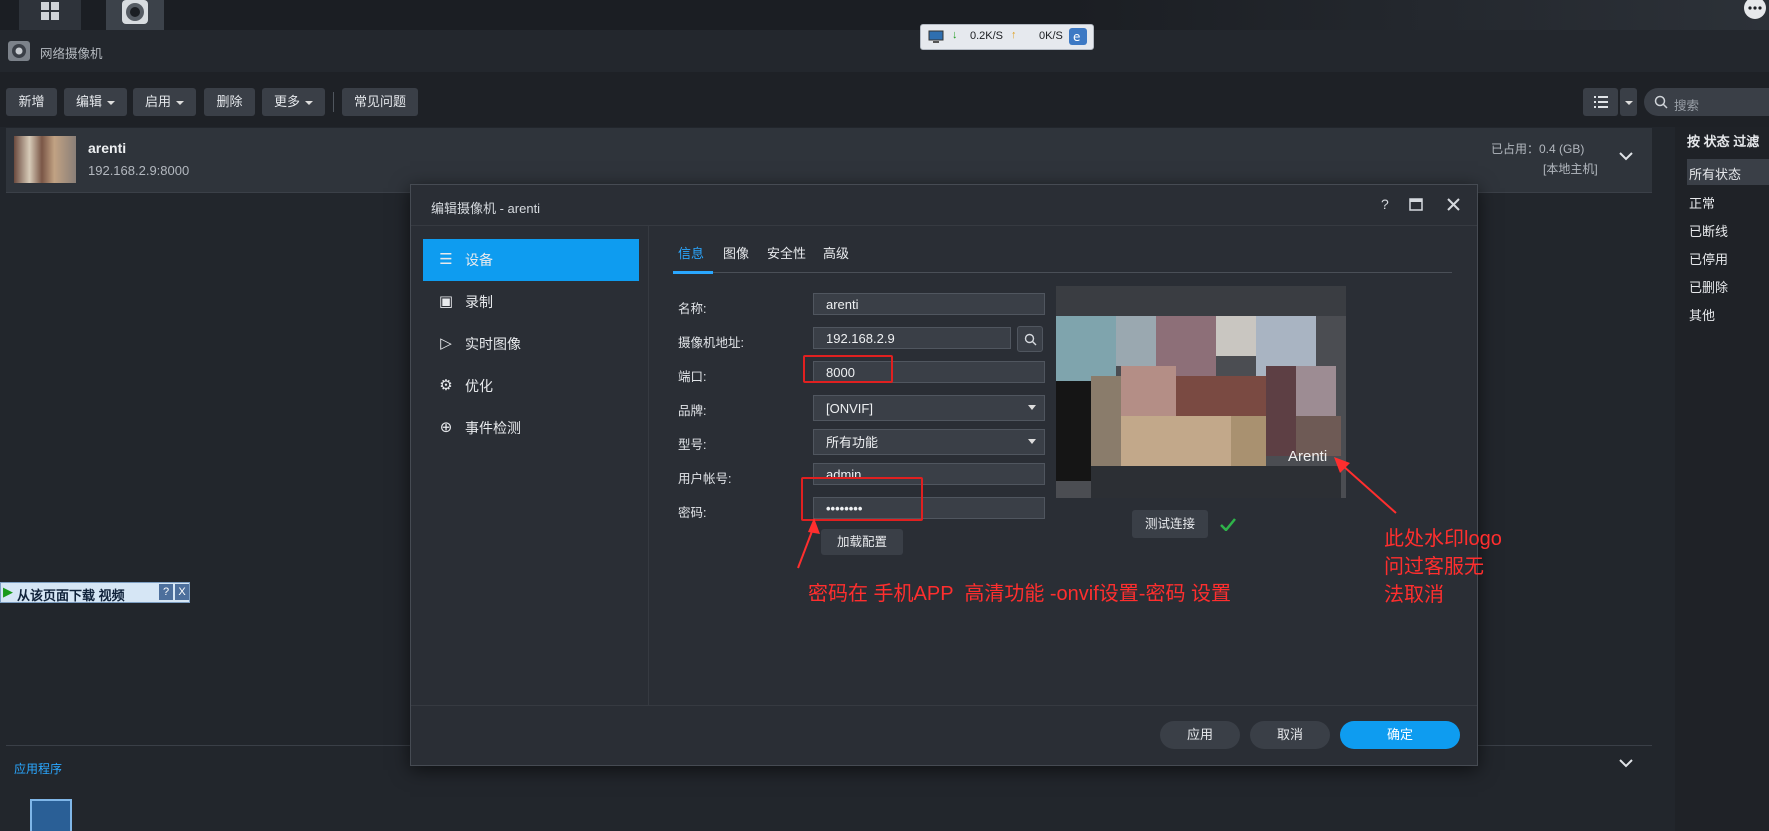 This screenshot has width=1769, height=831. Describe the element at coordinates (333, 102) in the screenshot. I see `toolbar-divider` at that location.